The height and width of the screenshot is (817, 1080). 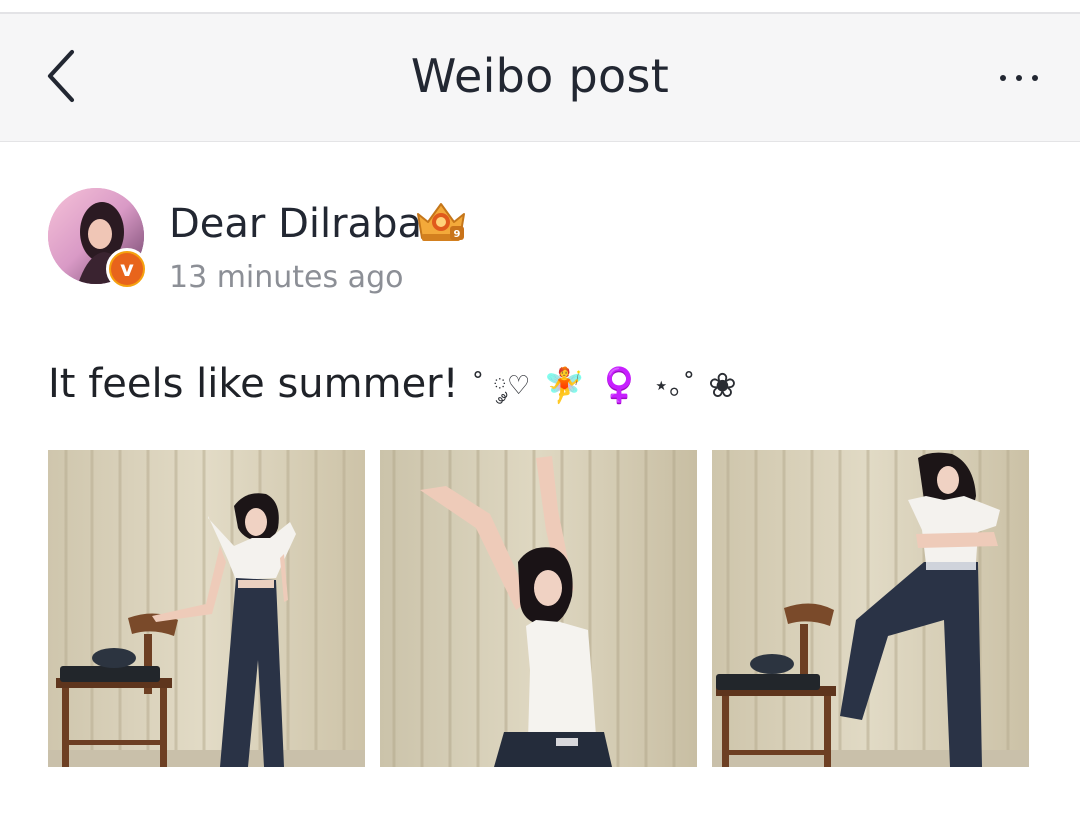 I want to click on post-content-text: It feels like summer! ˚ ༘♡ 🧚 ♀️ ⋆｡˚ ❀, so click(x=543, y=385).